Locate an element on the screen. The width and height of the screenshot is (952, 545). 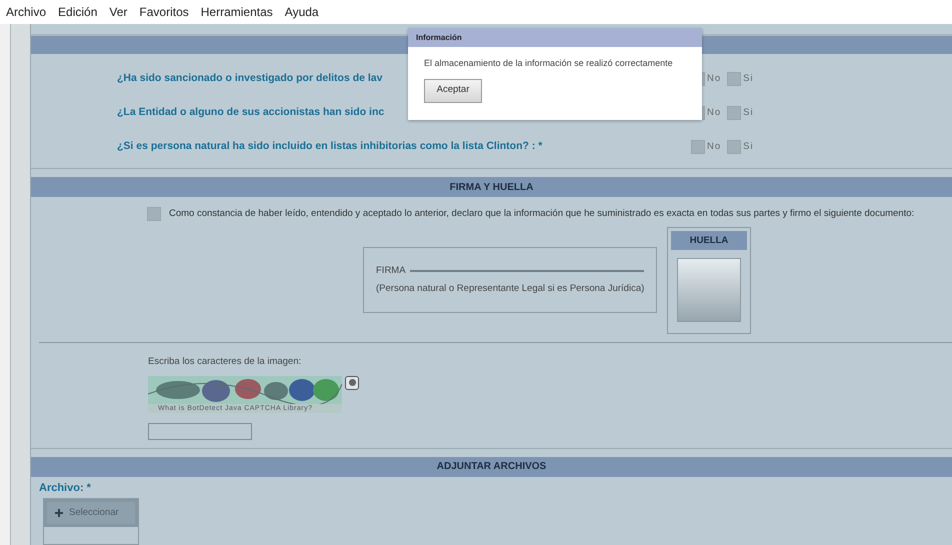
signature-label: FIRMA is located at coordinates (391, 271).